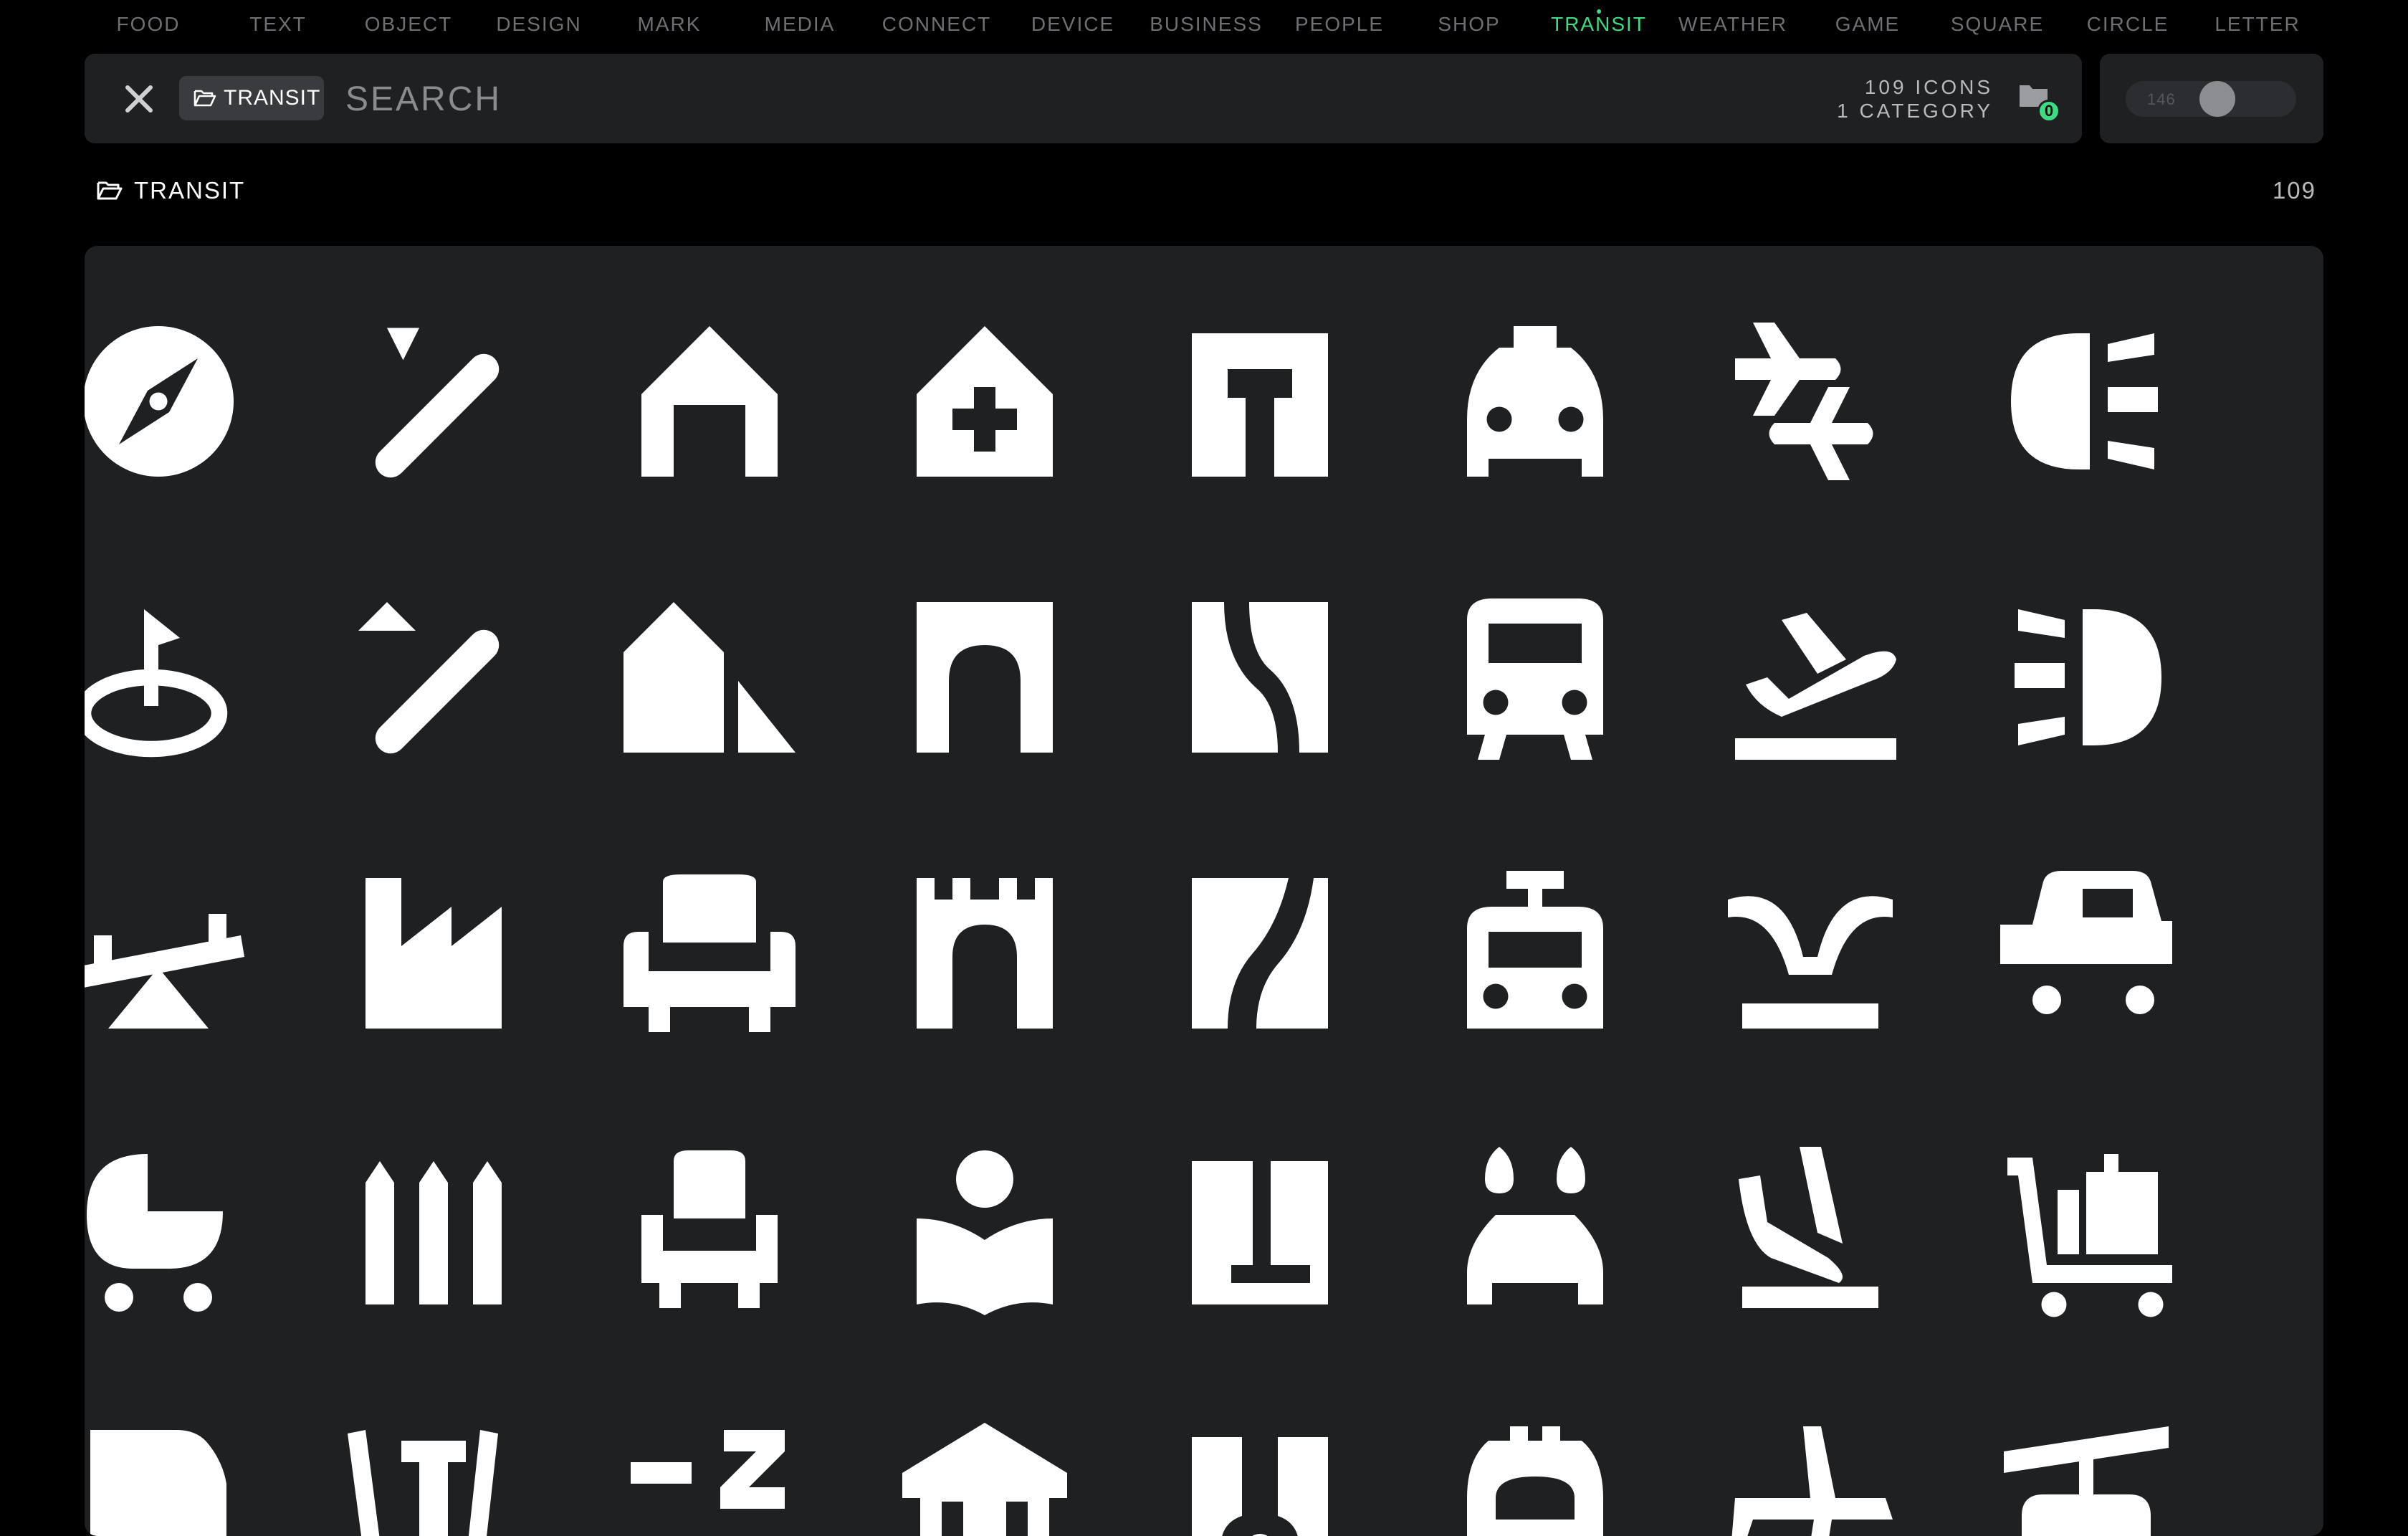 The image size is (2408, 1536). What do you see at coordinates (1535, 1481) in the screenshot?
I see `gas-station-icon` at bounding box center [1535, 1481].